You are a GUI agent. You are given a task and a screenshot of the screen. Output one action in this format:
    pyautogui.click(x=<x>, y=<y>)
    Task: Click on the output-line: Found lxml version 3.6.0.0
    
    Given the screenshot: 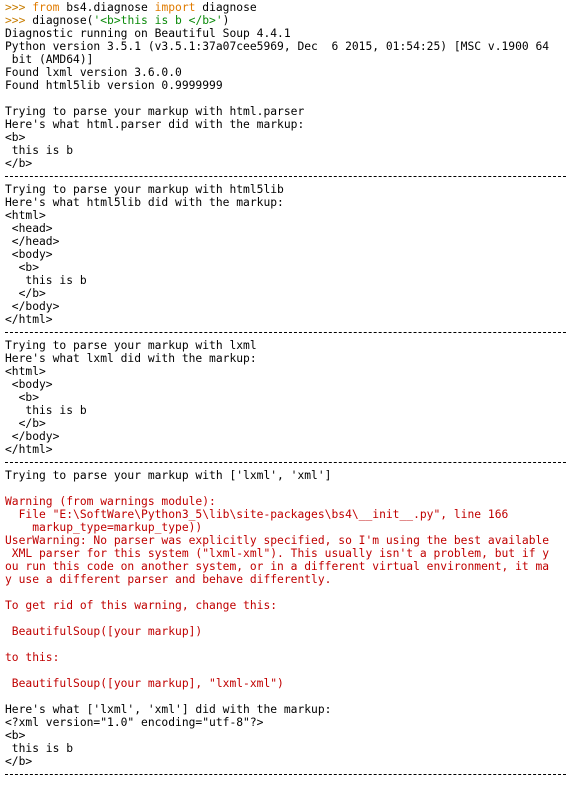 What is the action you would take?
    pyautogui.click(x=93, y=72)
    